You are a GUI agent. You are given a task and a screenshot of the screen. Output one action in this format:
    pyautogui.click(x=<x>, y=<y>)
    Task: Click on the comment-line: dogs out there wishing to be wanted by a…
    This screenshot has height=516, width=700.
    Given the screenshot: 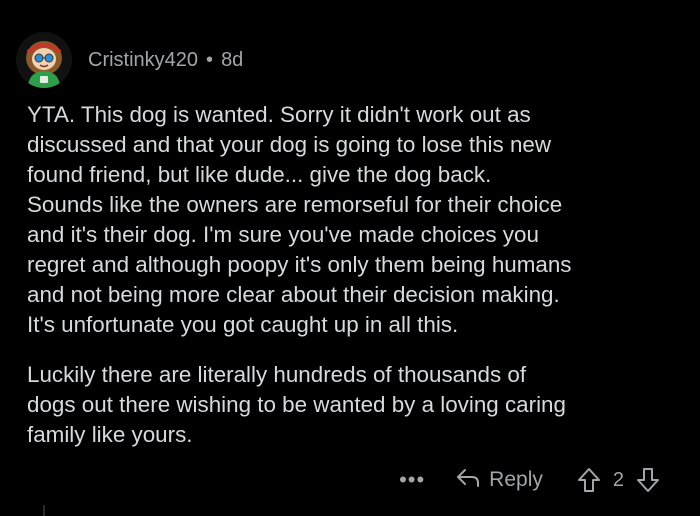 What is the action you would take?
    pyautogui.click(x=296, y=404)
    